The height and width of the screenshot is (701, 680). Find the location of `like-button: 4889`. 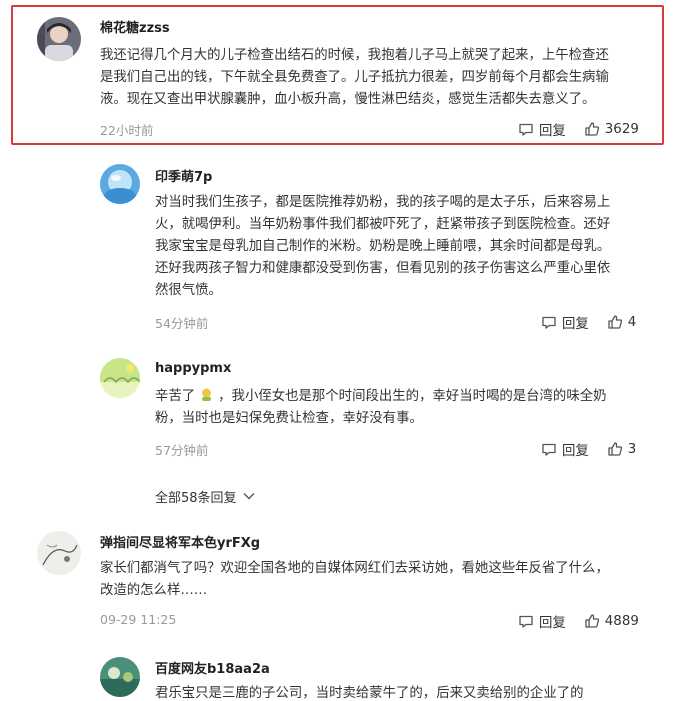

like-button: 4889 is located at coordinates (611, 621).